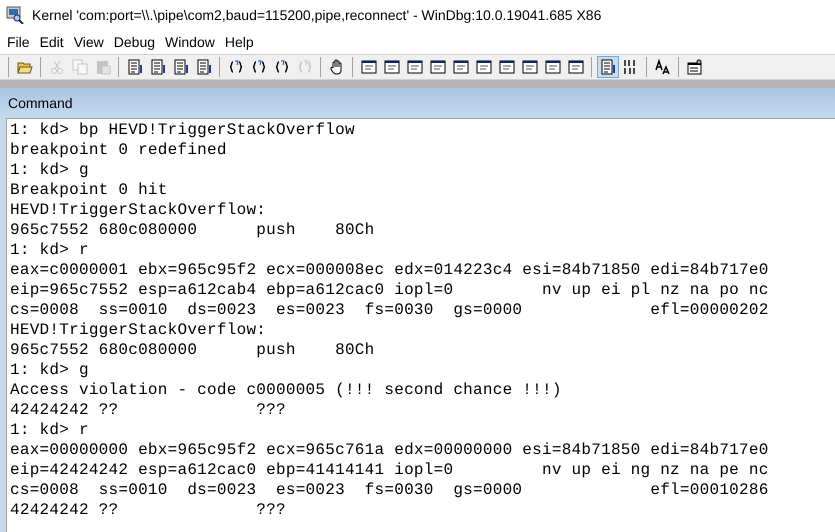  Describe the element at coordinates (15, 15) in the screenshot. I see `debugger-app-icon` at that location.